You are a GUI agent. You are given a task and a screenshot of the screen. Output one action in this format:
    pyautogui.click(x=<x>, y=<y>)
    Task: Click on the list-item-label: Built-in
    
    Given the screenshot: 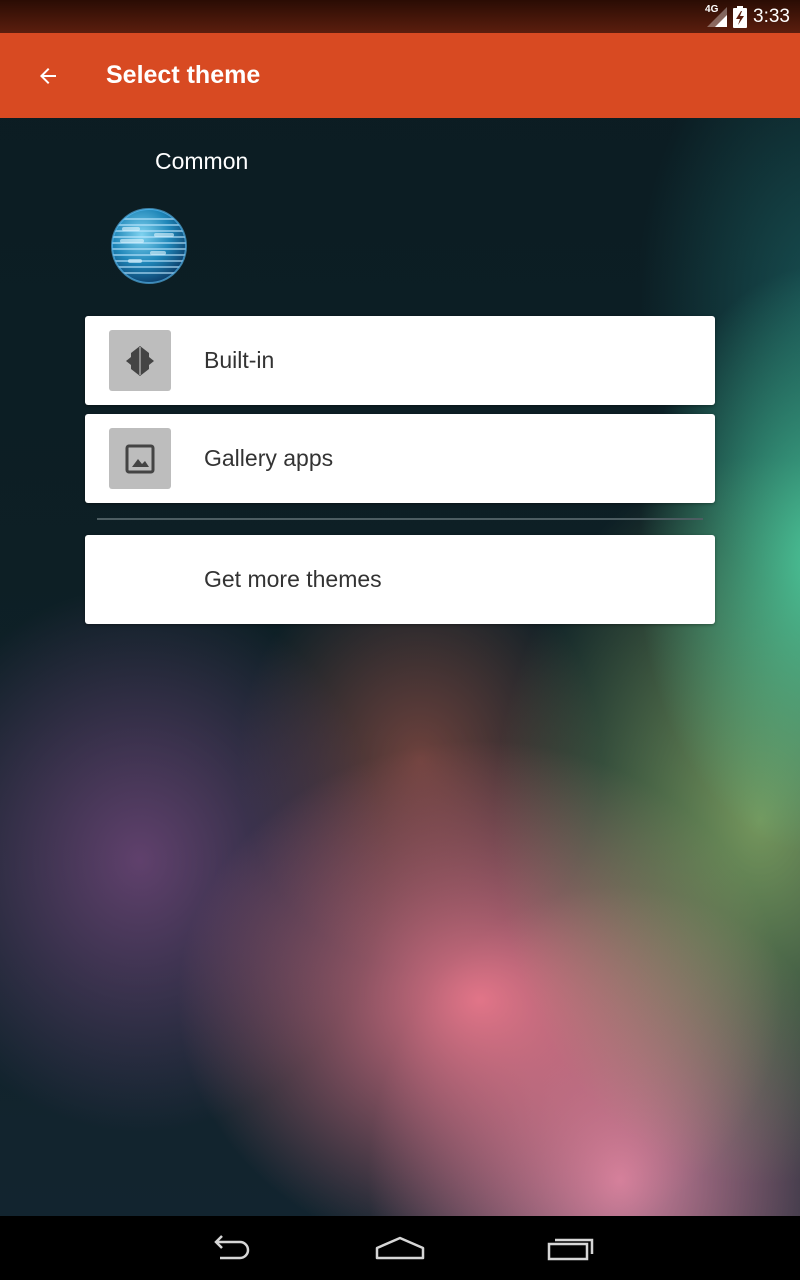 What is the action you would take?
    pyautogui.click(x=239, y=360)
    